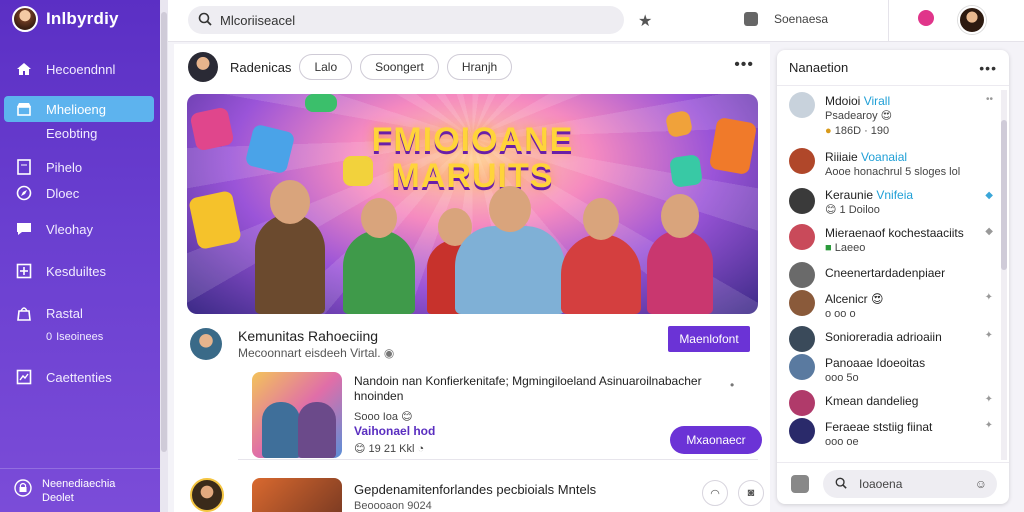 This screenshot has width=1024, height=512. What do you see at coordinates (889, 369) in the screenshot?
I see `list-item: Panoaae Idoeoitas ooo 5o` at bounding box center [889, 369].